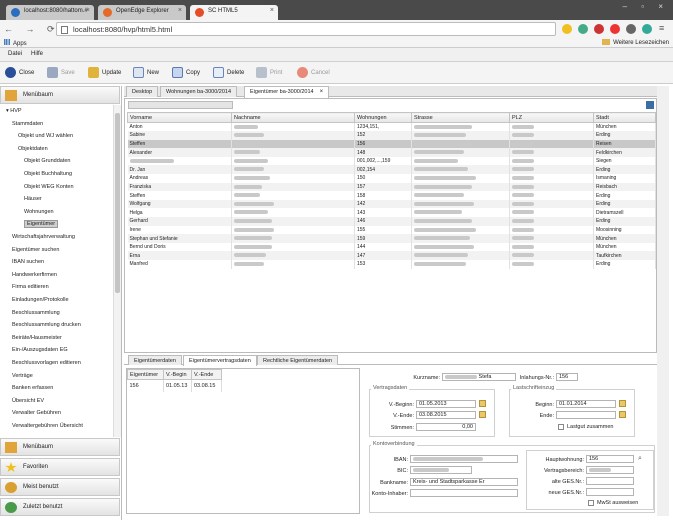 The image size is (673, 520). Describe the element at coordinates (37, 341) in the screenshot. I see `tree-item: Beiräte/Hausmeister` at that location.